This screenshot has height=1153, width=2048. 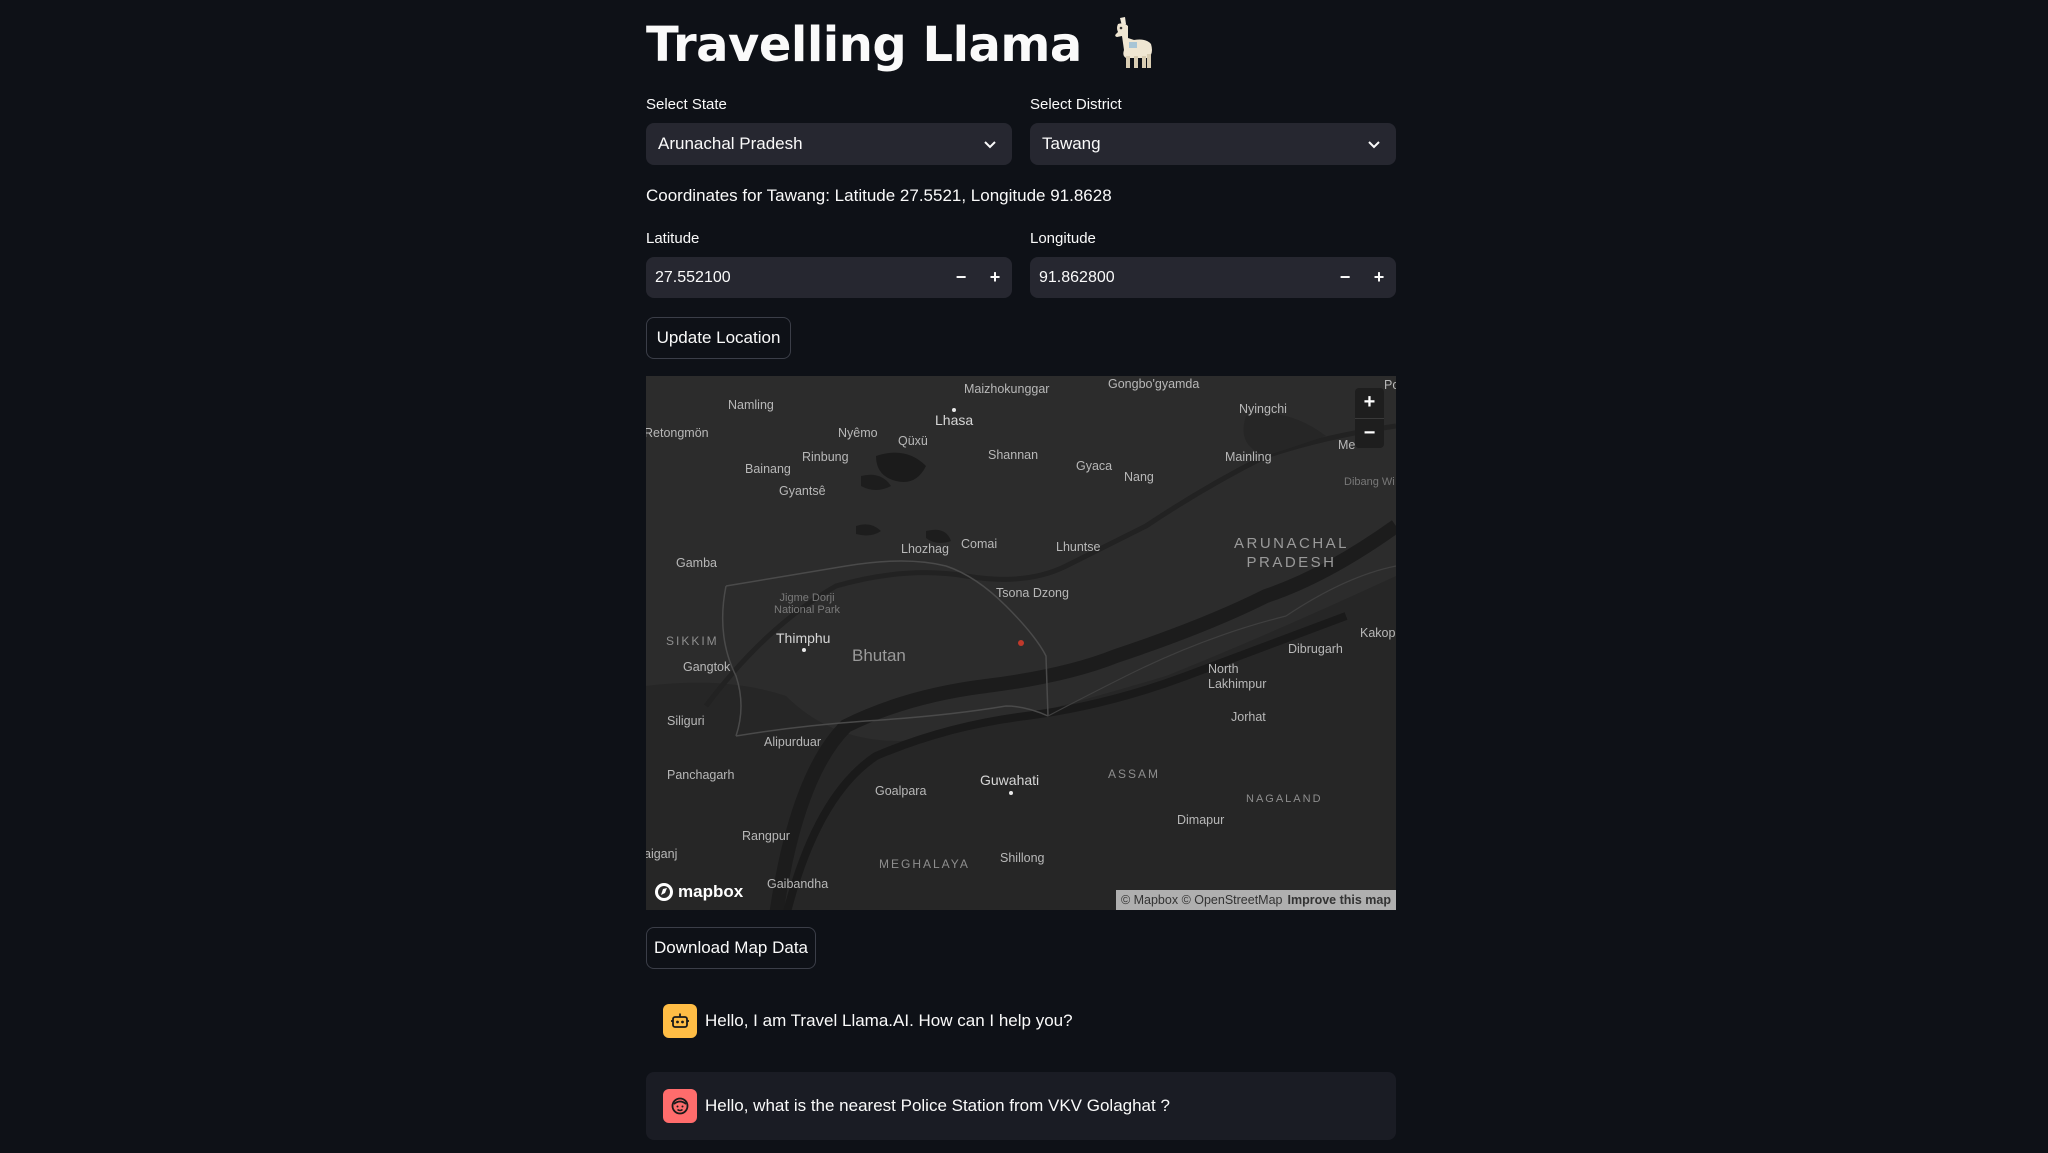 I want to click on longitude-increment-button: +, so click(x=1379, y=277).